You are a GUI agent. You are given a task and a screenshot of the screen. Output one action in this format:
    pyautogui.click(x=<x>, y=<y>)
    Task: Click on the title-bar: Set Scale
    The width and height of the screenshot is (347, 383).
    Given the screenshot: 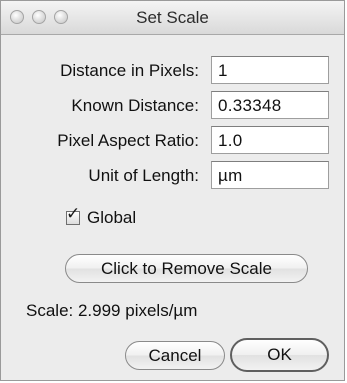 What is the action you would take?
    pyautogui.click(x=172, y=18)
    